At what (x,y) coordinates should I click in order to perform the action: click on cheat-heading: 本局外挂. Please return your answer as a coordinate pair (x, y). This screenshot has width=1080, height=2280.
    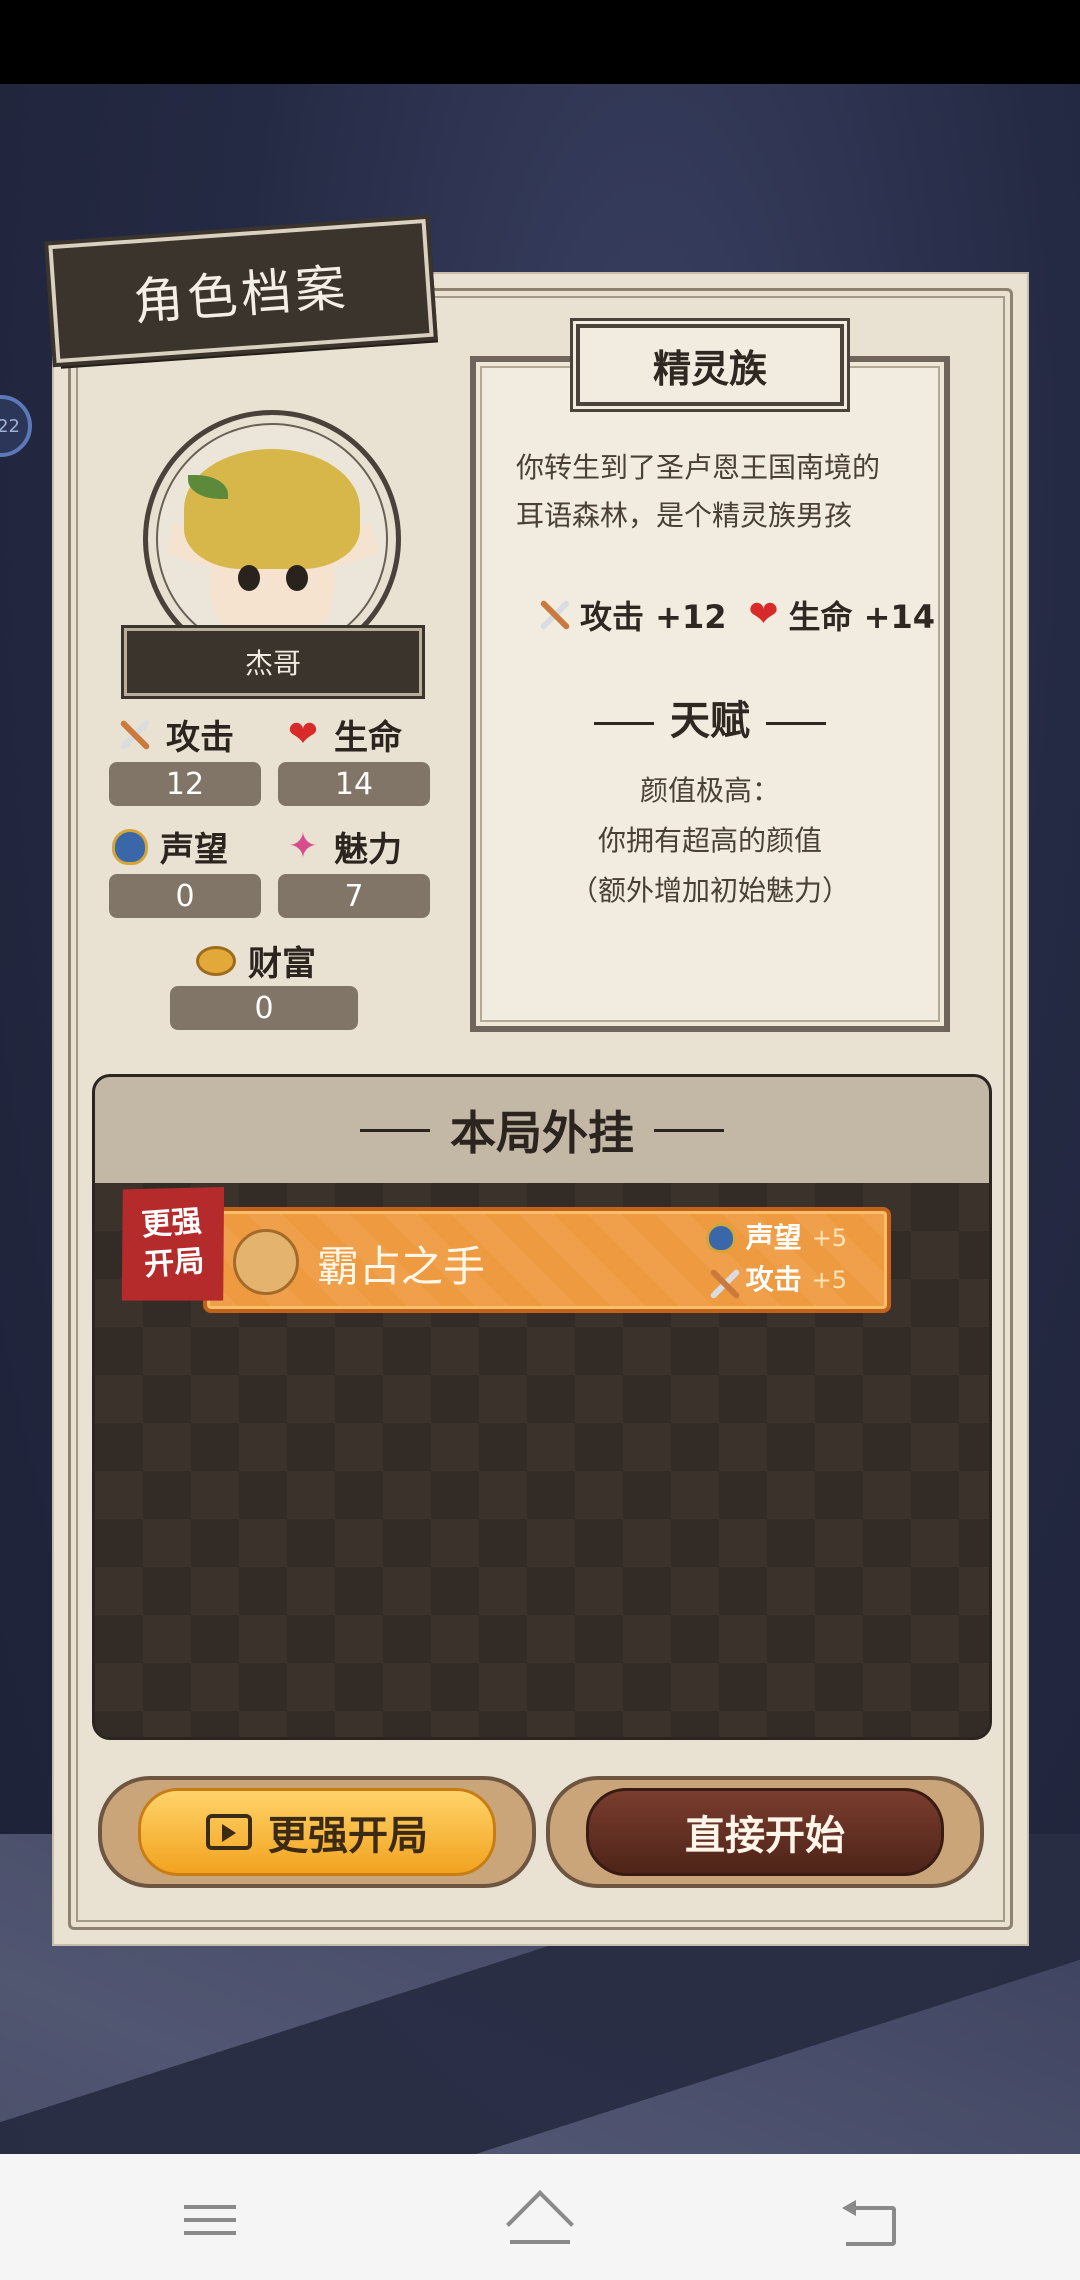
    Looking at the image, I should click on (542, 1130).